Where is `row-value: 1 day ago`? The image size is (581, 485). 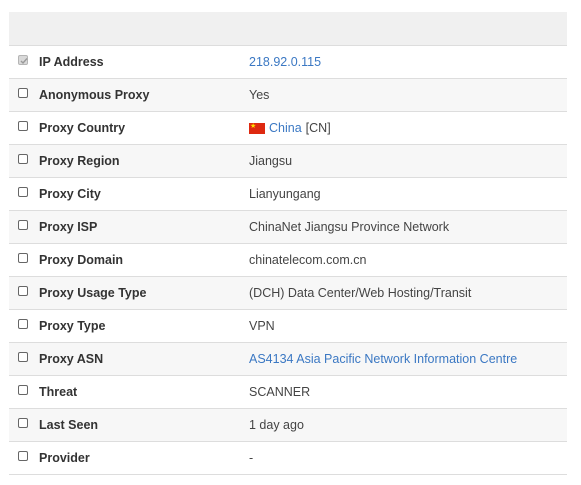 row-value: 1 day ago is located at coordinates (276, 425).